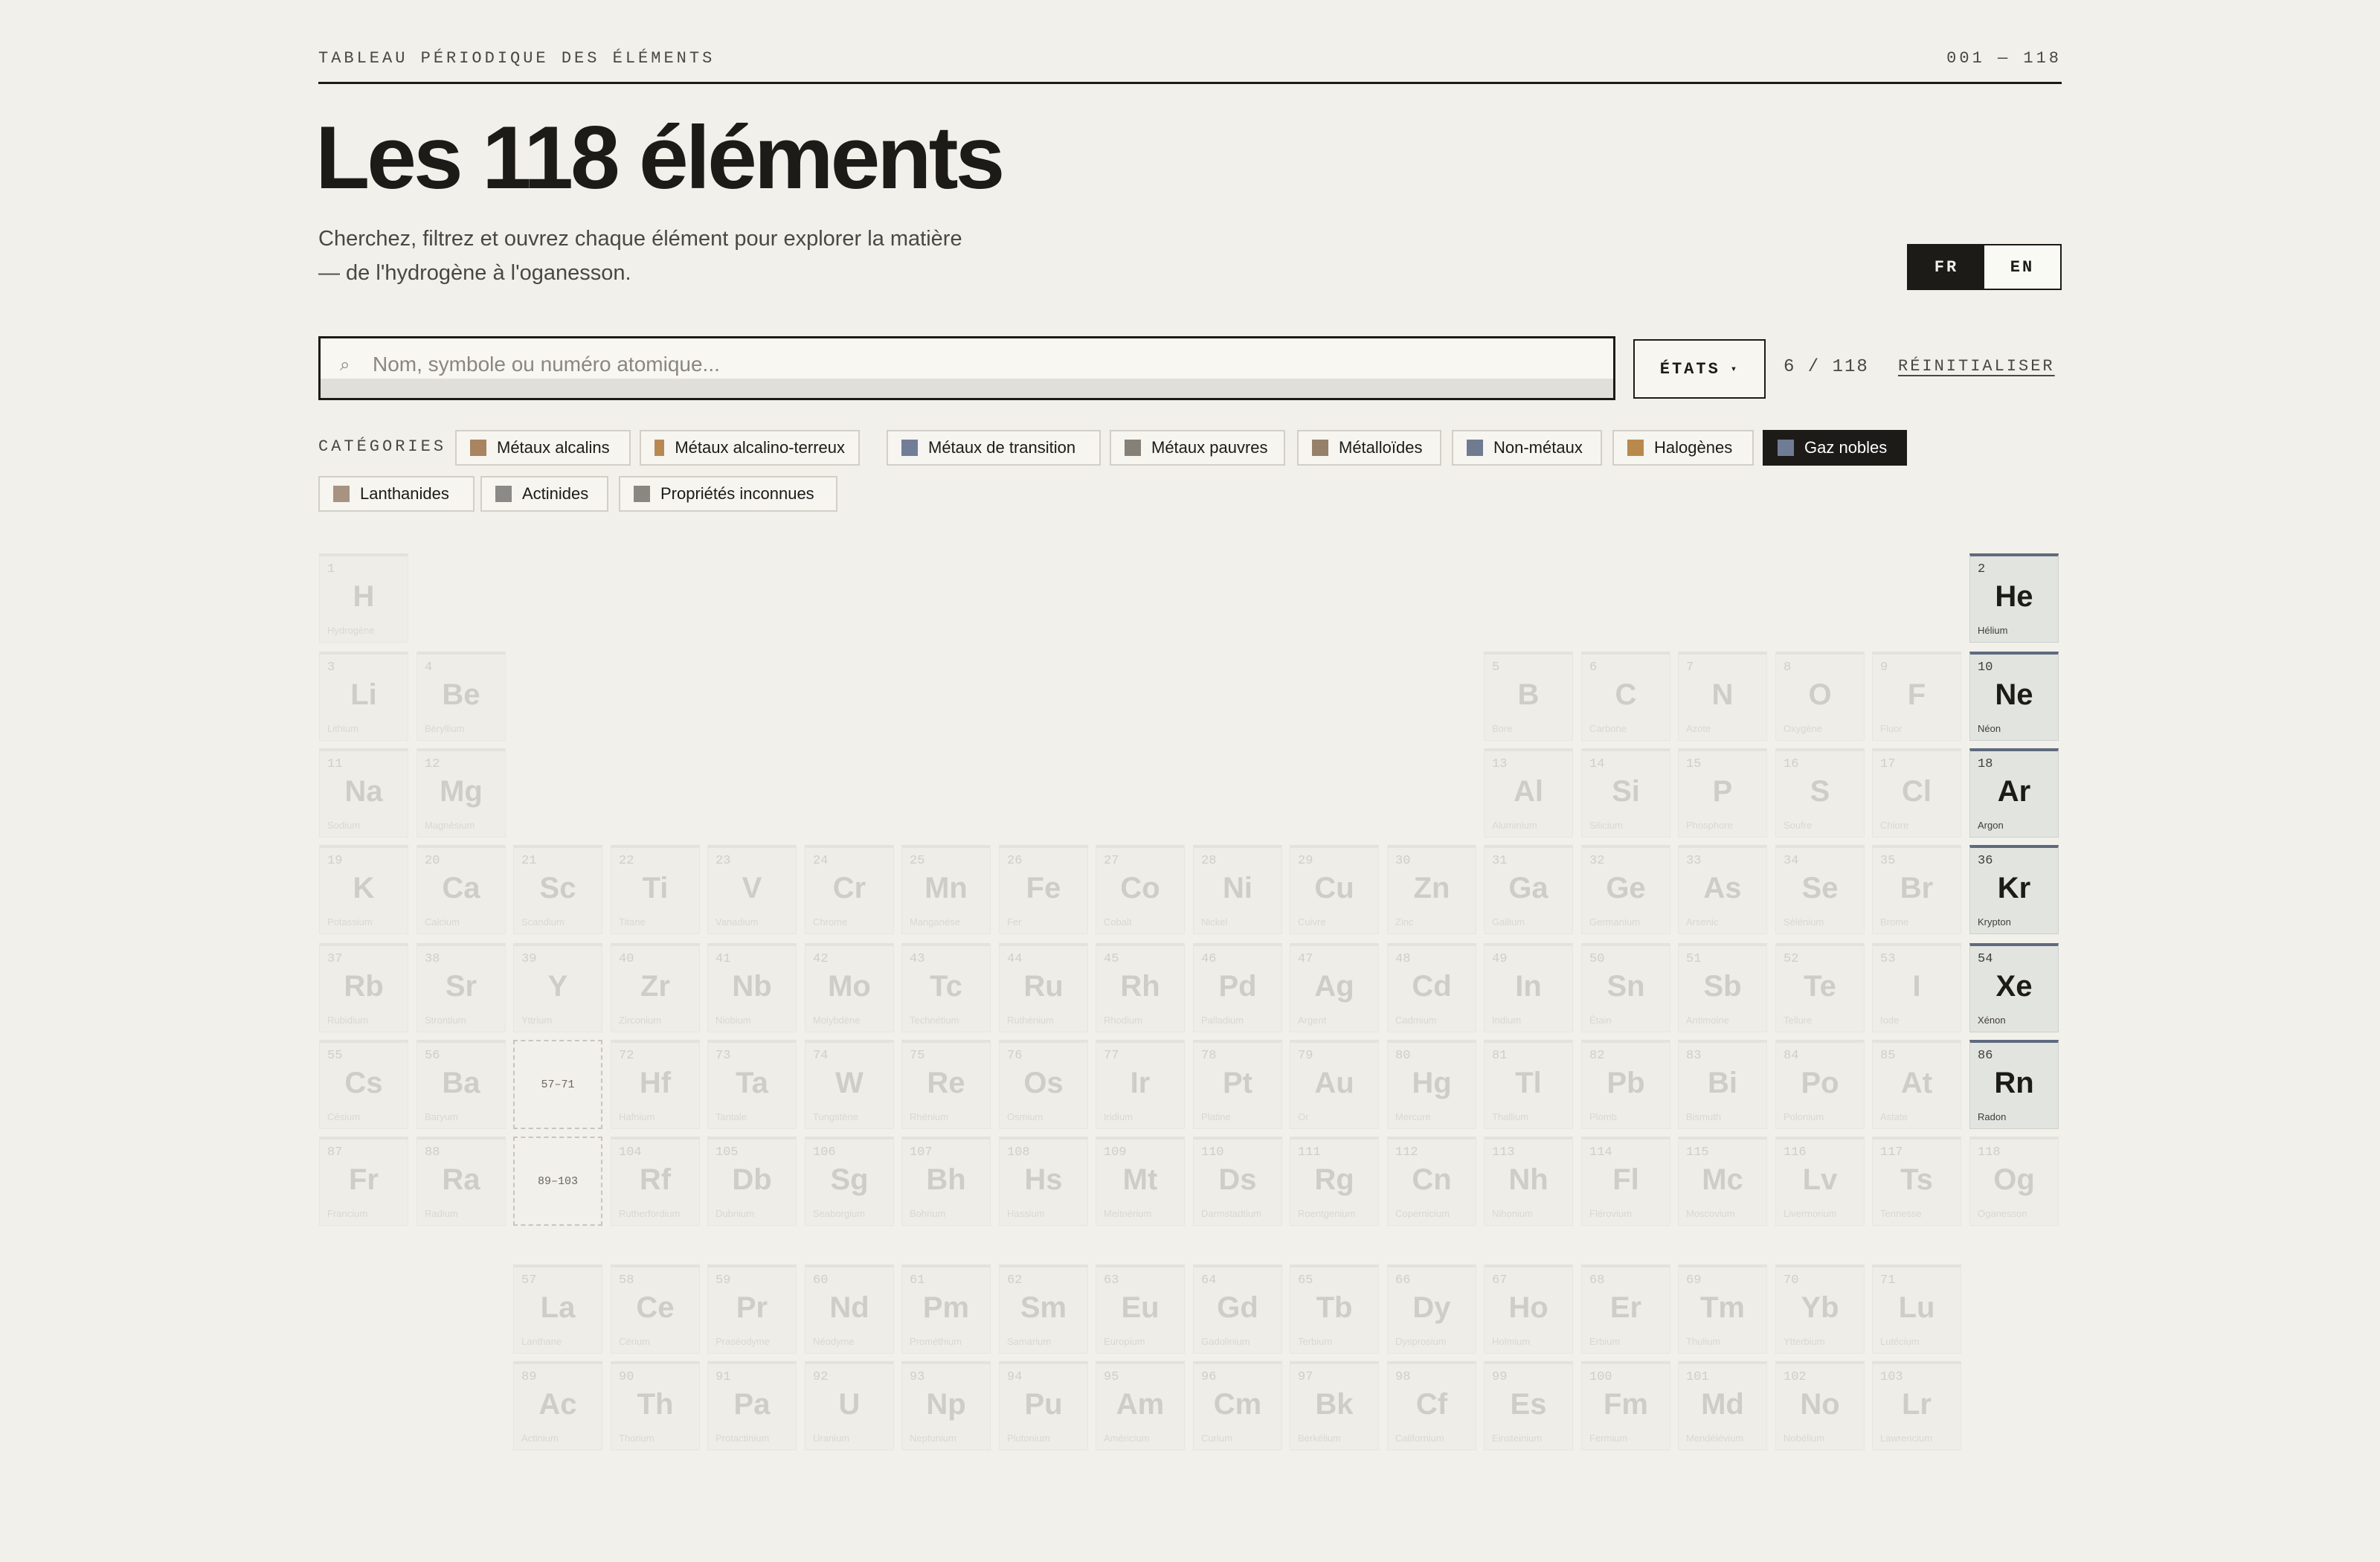 Image resolution: width=2380 pixels, height=1562 pixels. I want to click on element-tile: 46 Pd Palladium, so click(1237, 987).